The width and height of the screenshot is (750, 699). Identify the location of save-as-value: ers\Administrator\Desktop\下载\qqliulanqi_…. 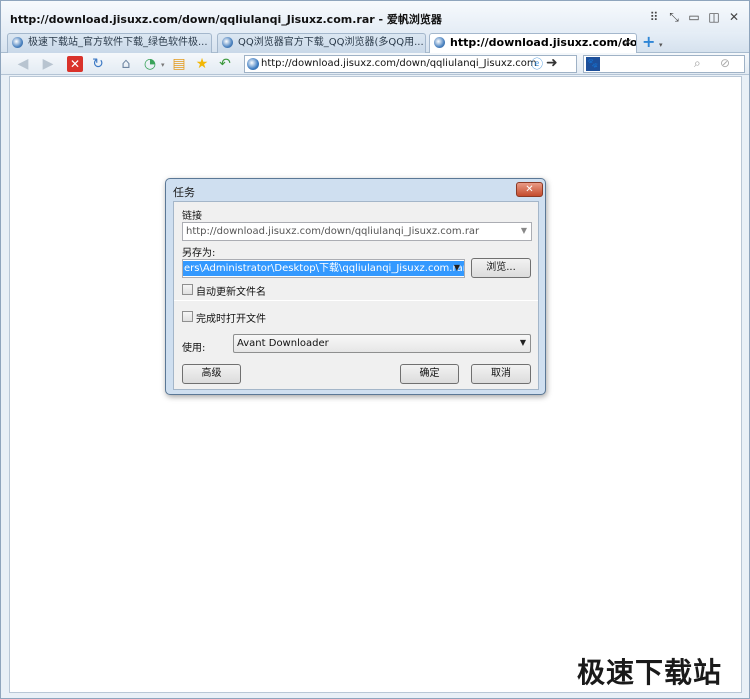
(323, 268).